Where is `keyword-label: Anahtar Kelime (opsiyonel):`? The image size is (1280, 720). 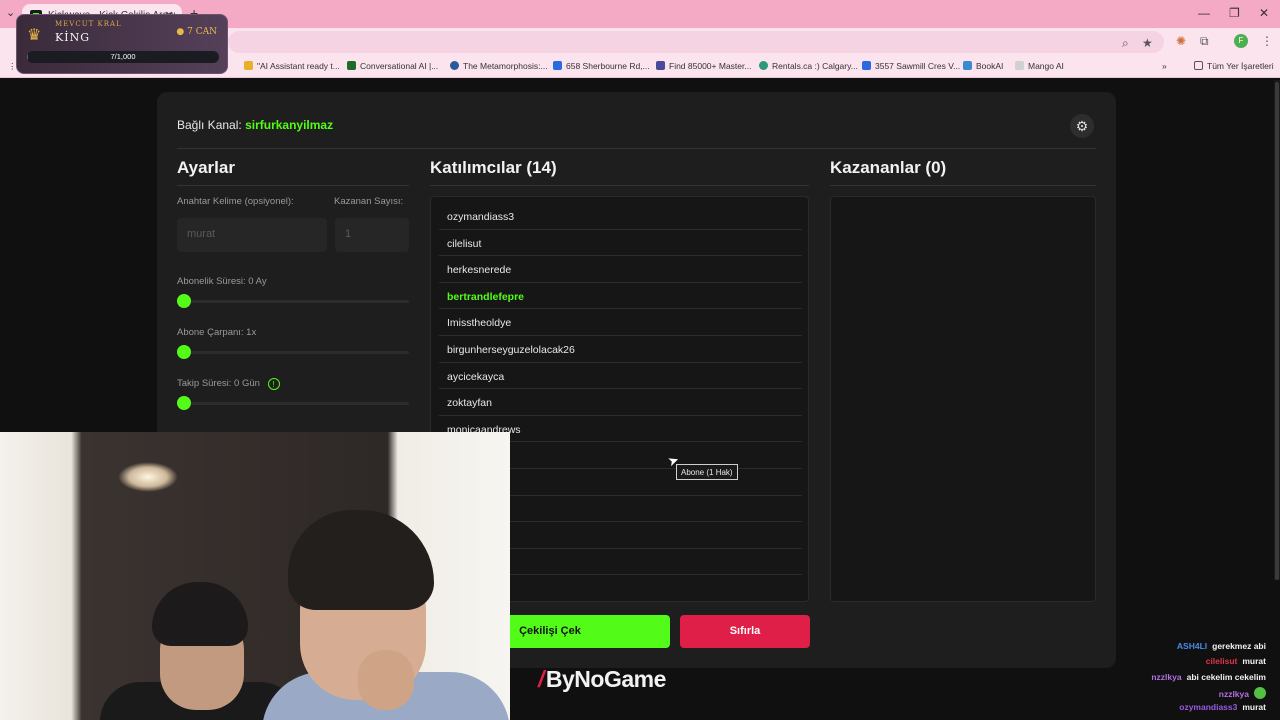 keyword-label: Anahtar Kelime (opsiyonel): is located at coordinates (235, 201).